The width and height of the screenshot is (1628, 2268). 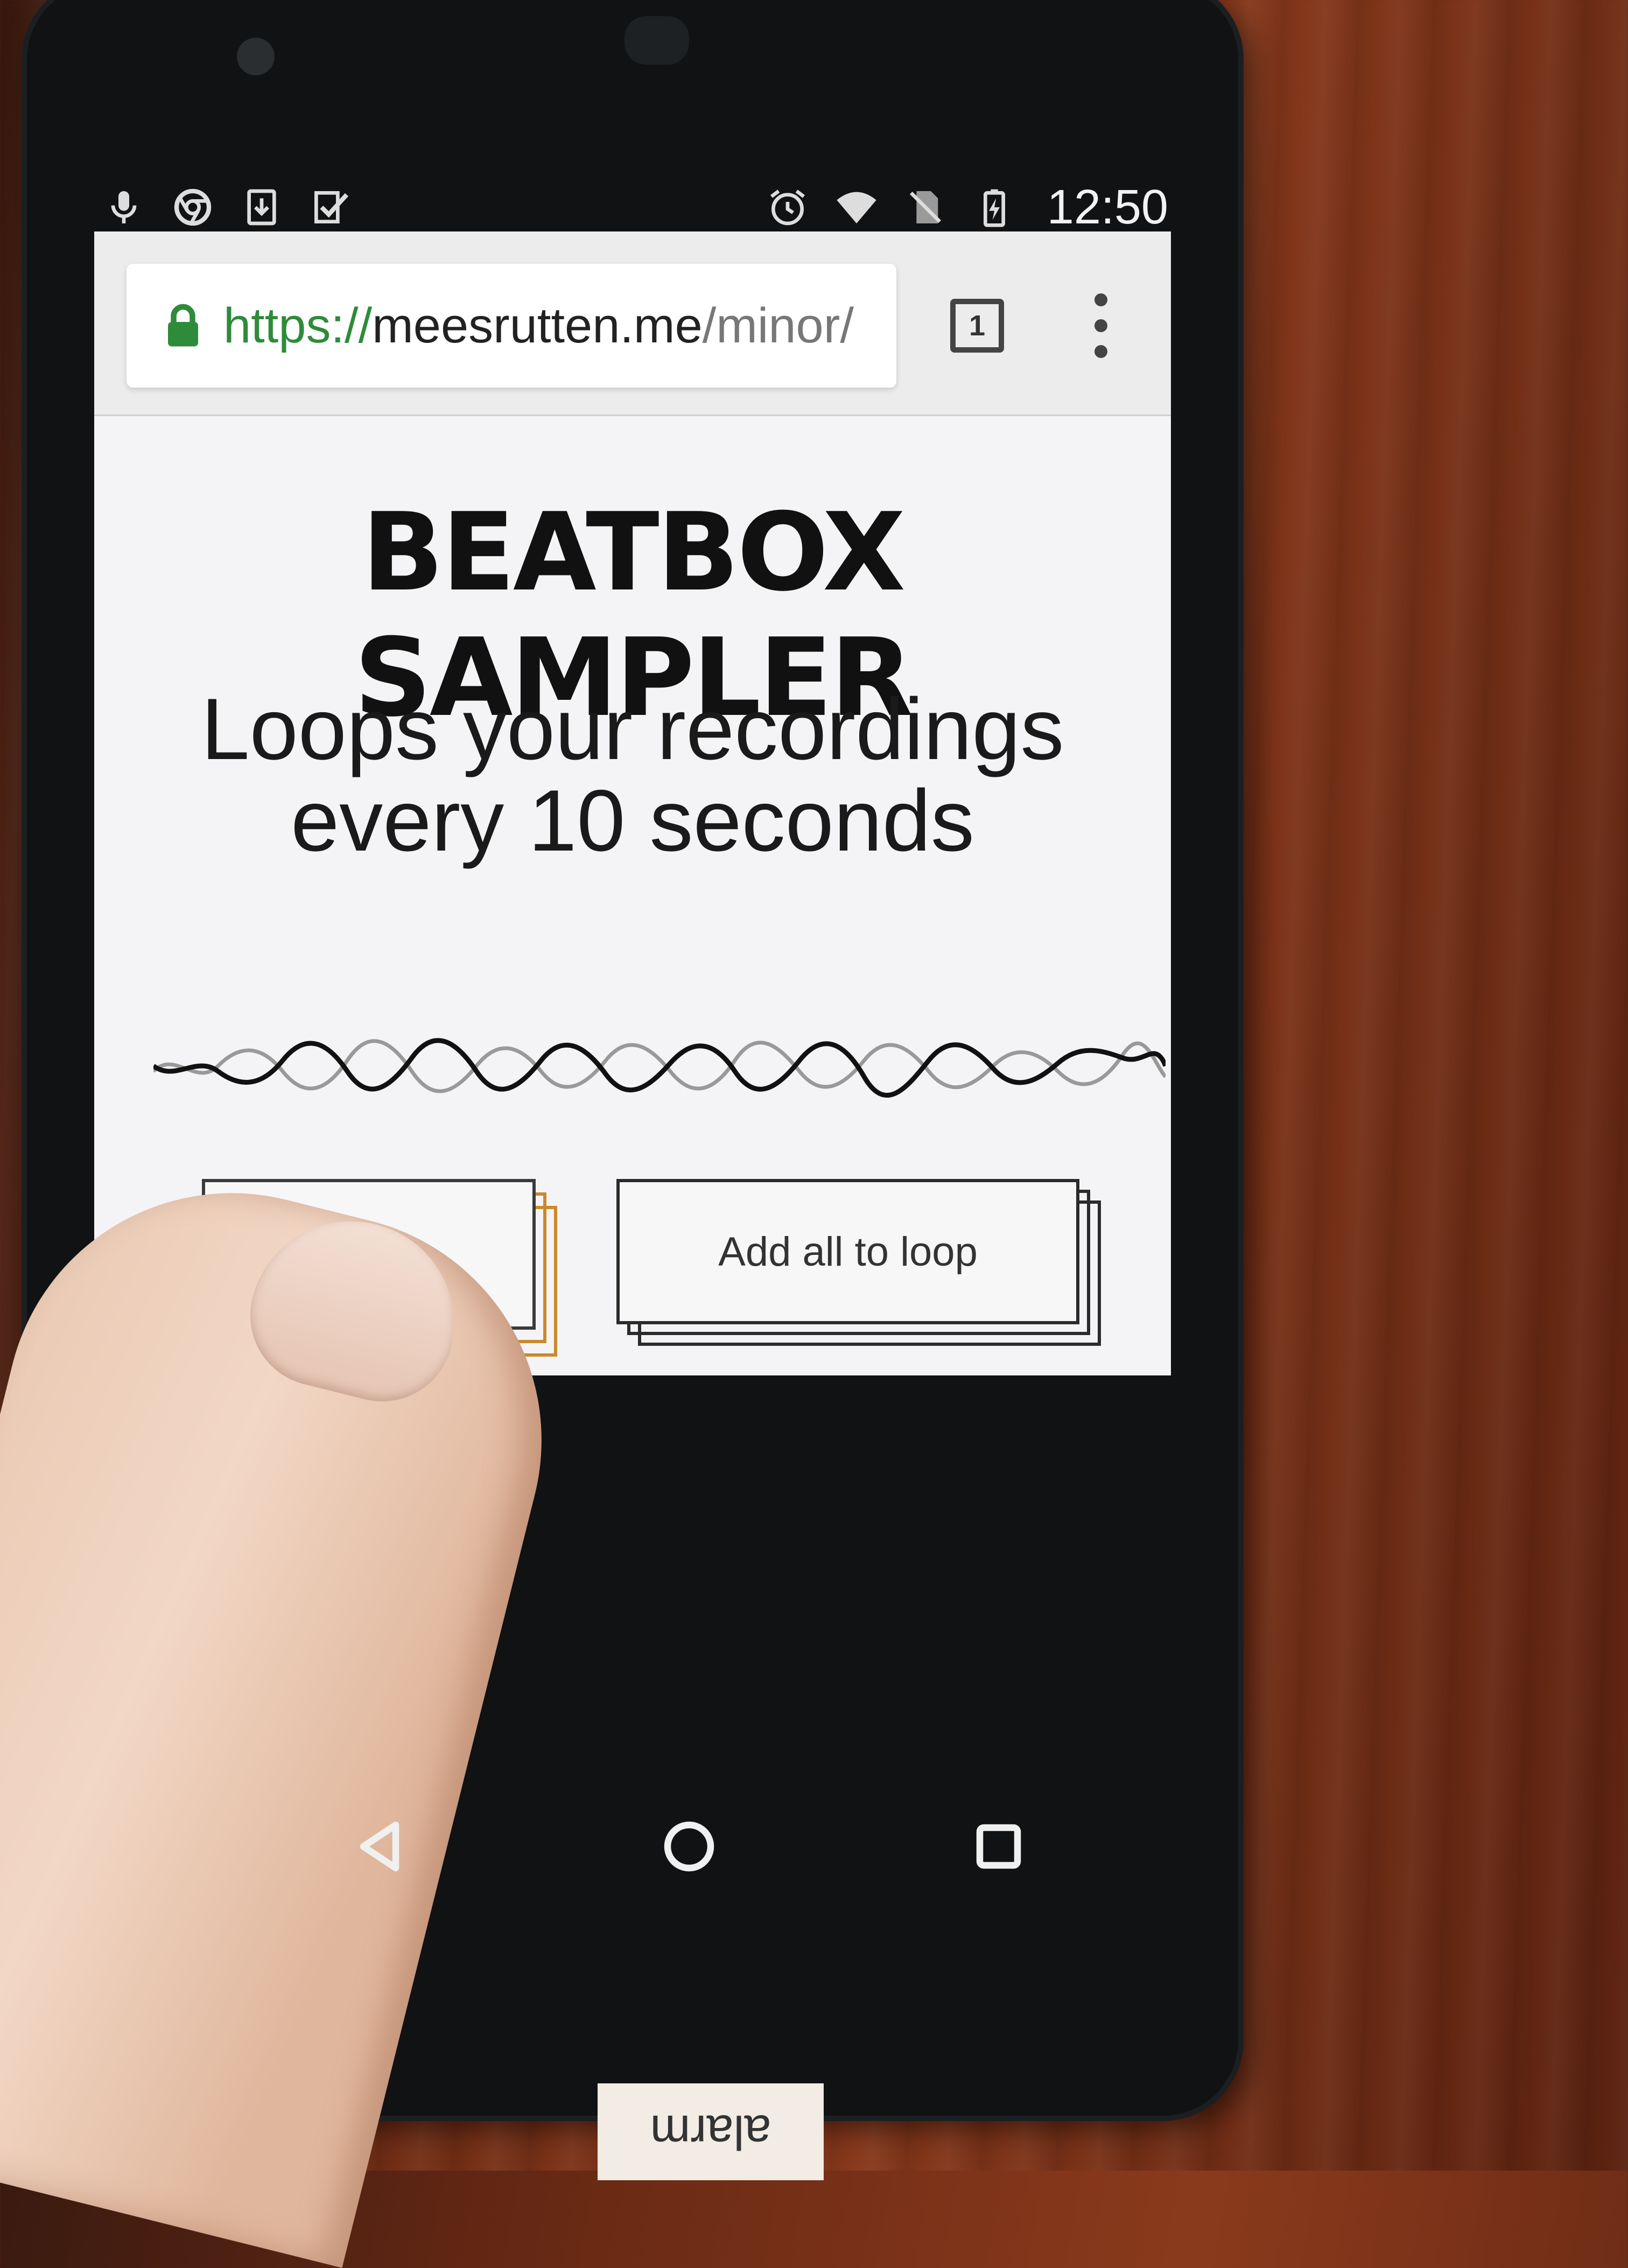 I want to click on subtitle-line-1: Loops your recordings, so click(x=632, y=729).